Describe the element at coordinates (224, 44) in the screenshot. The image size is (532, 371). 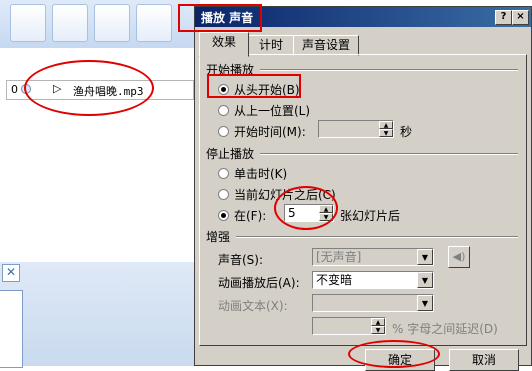
I see `tab-effect: 效果` at that location.